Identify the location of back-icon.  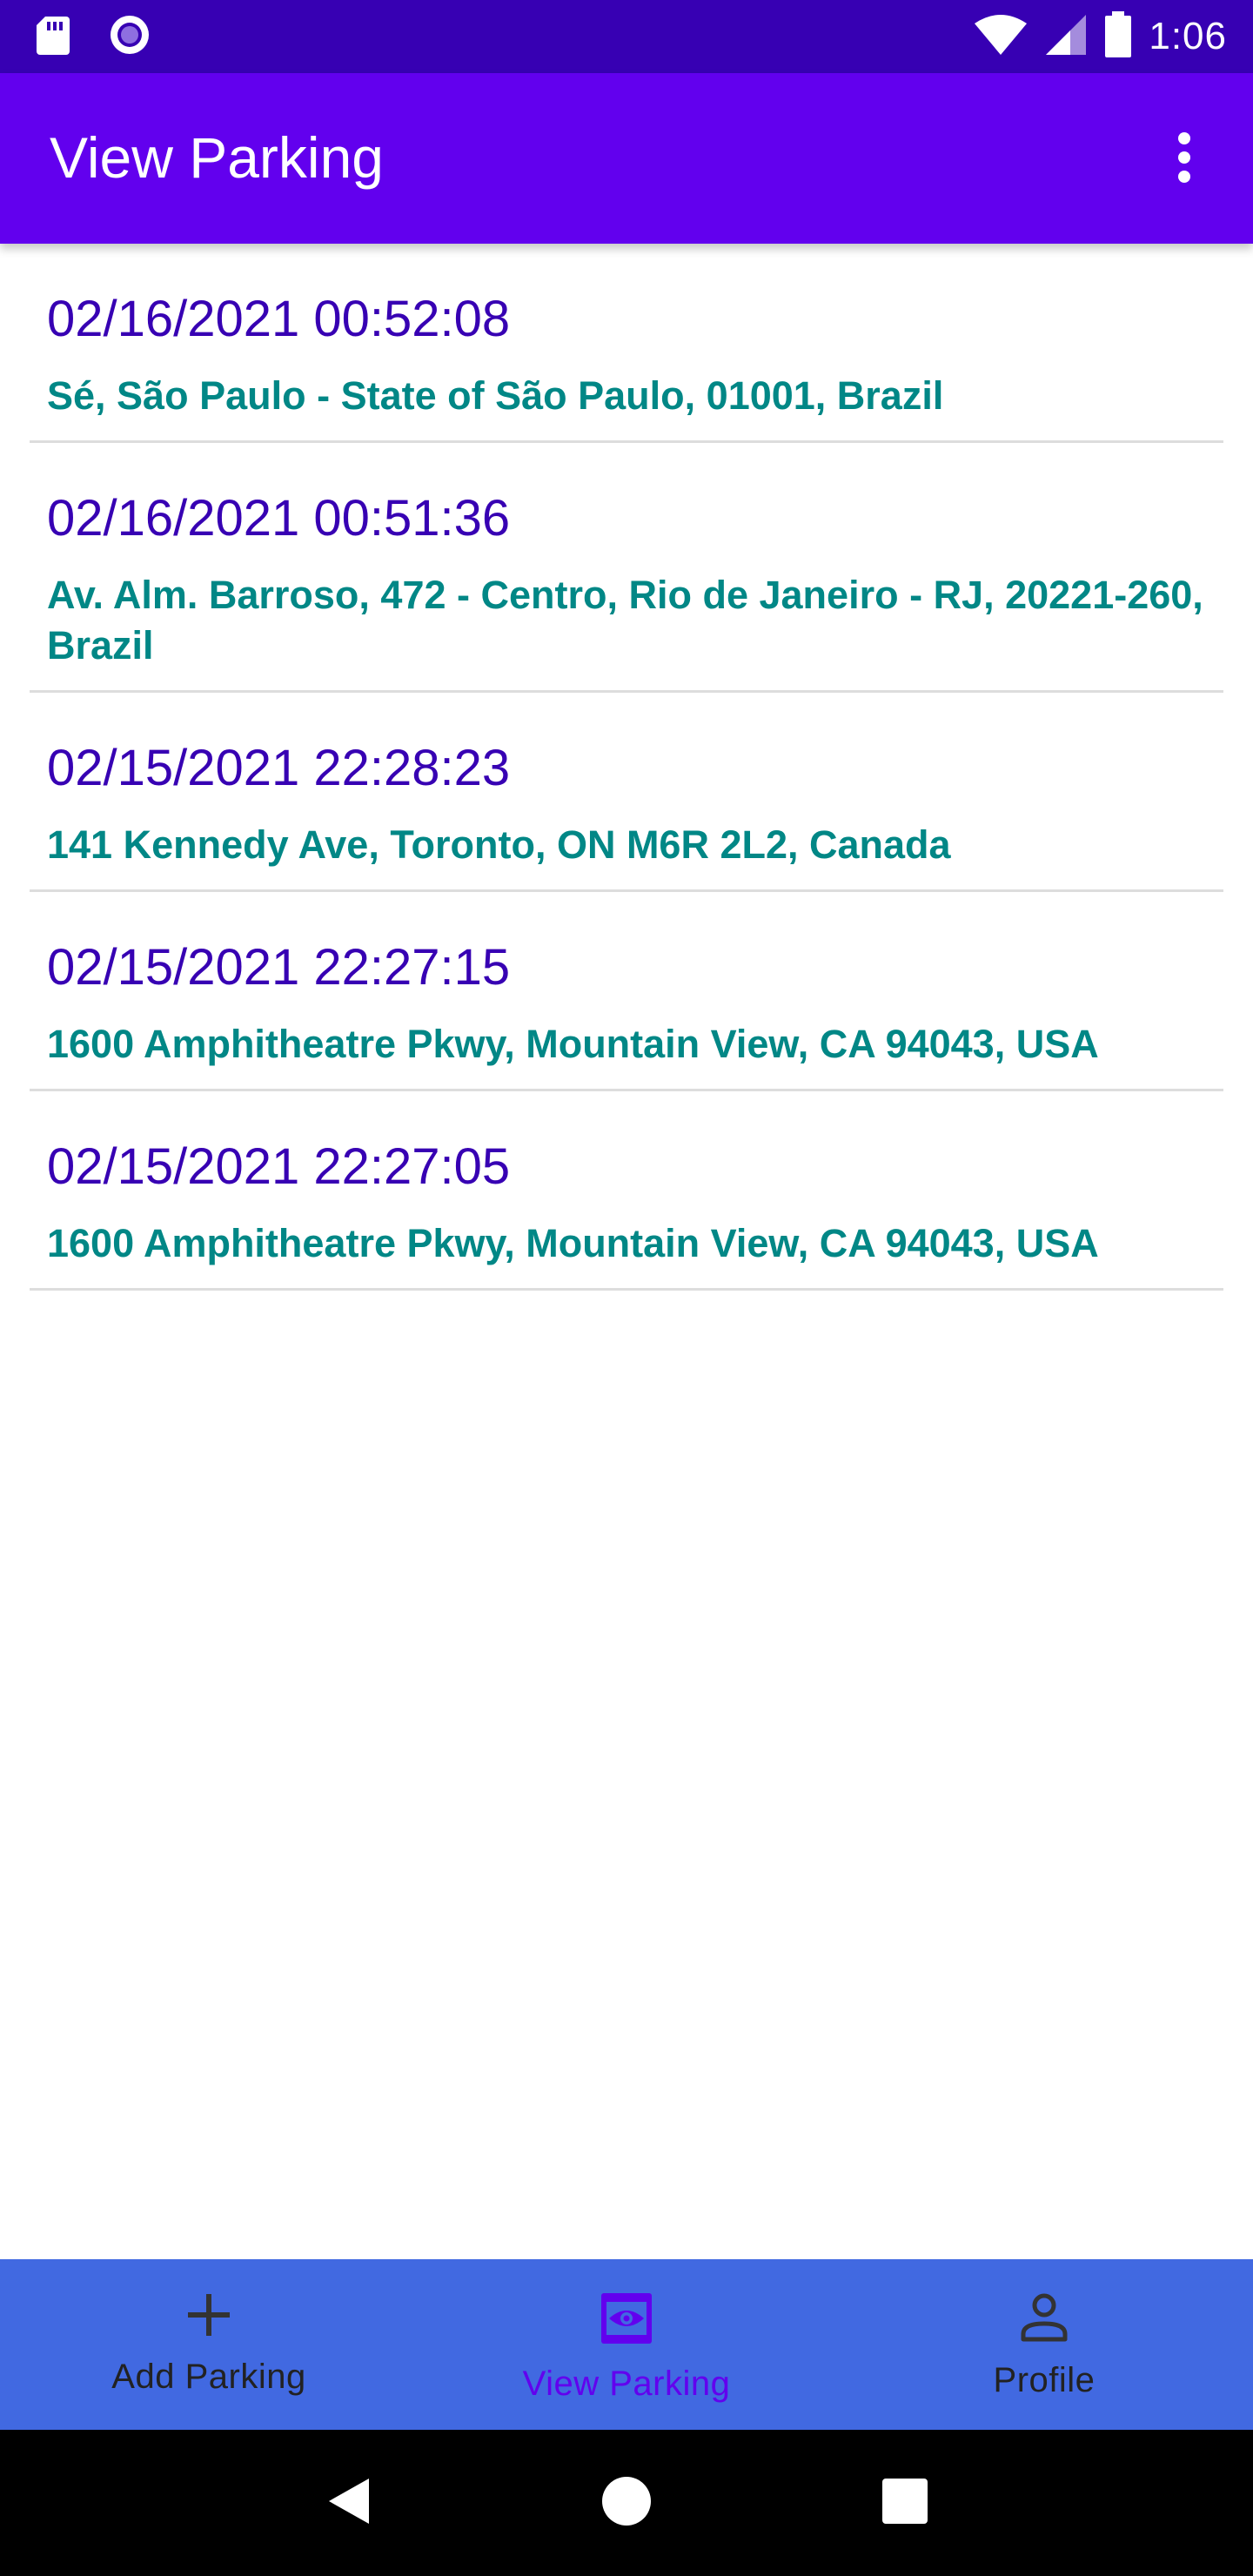
(348, 2504).